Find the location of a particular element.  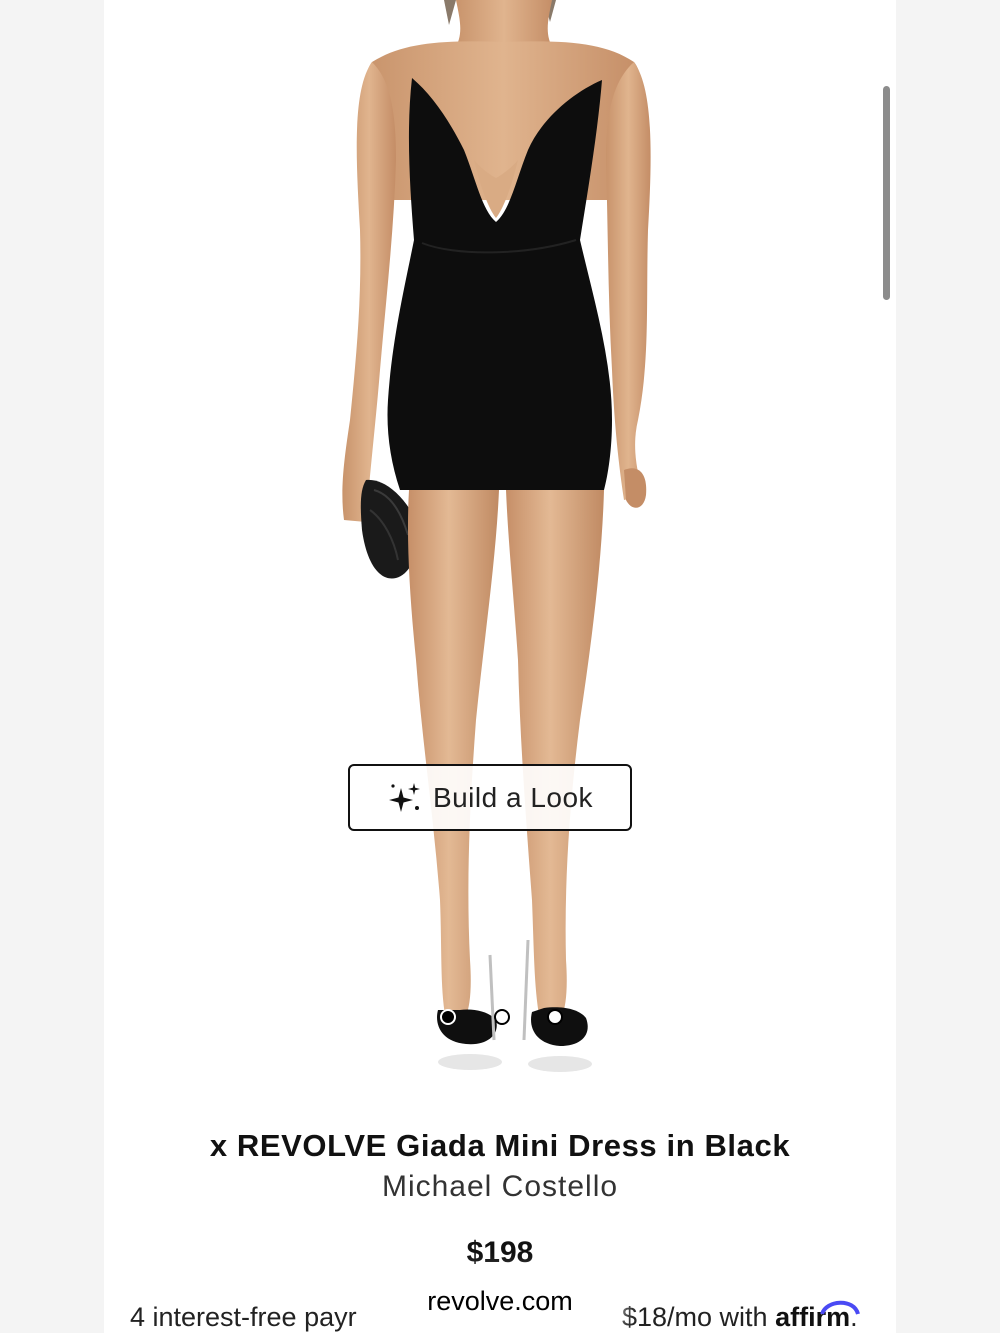

affirm-payment-info: 4 interest-free payr $18/mo with affirm. is located at coordinates (495, 1316).